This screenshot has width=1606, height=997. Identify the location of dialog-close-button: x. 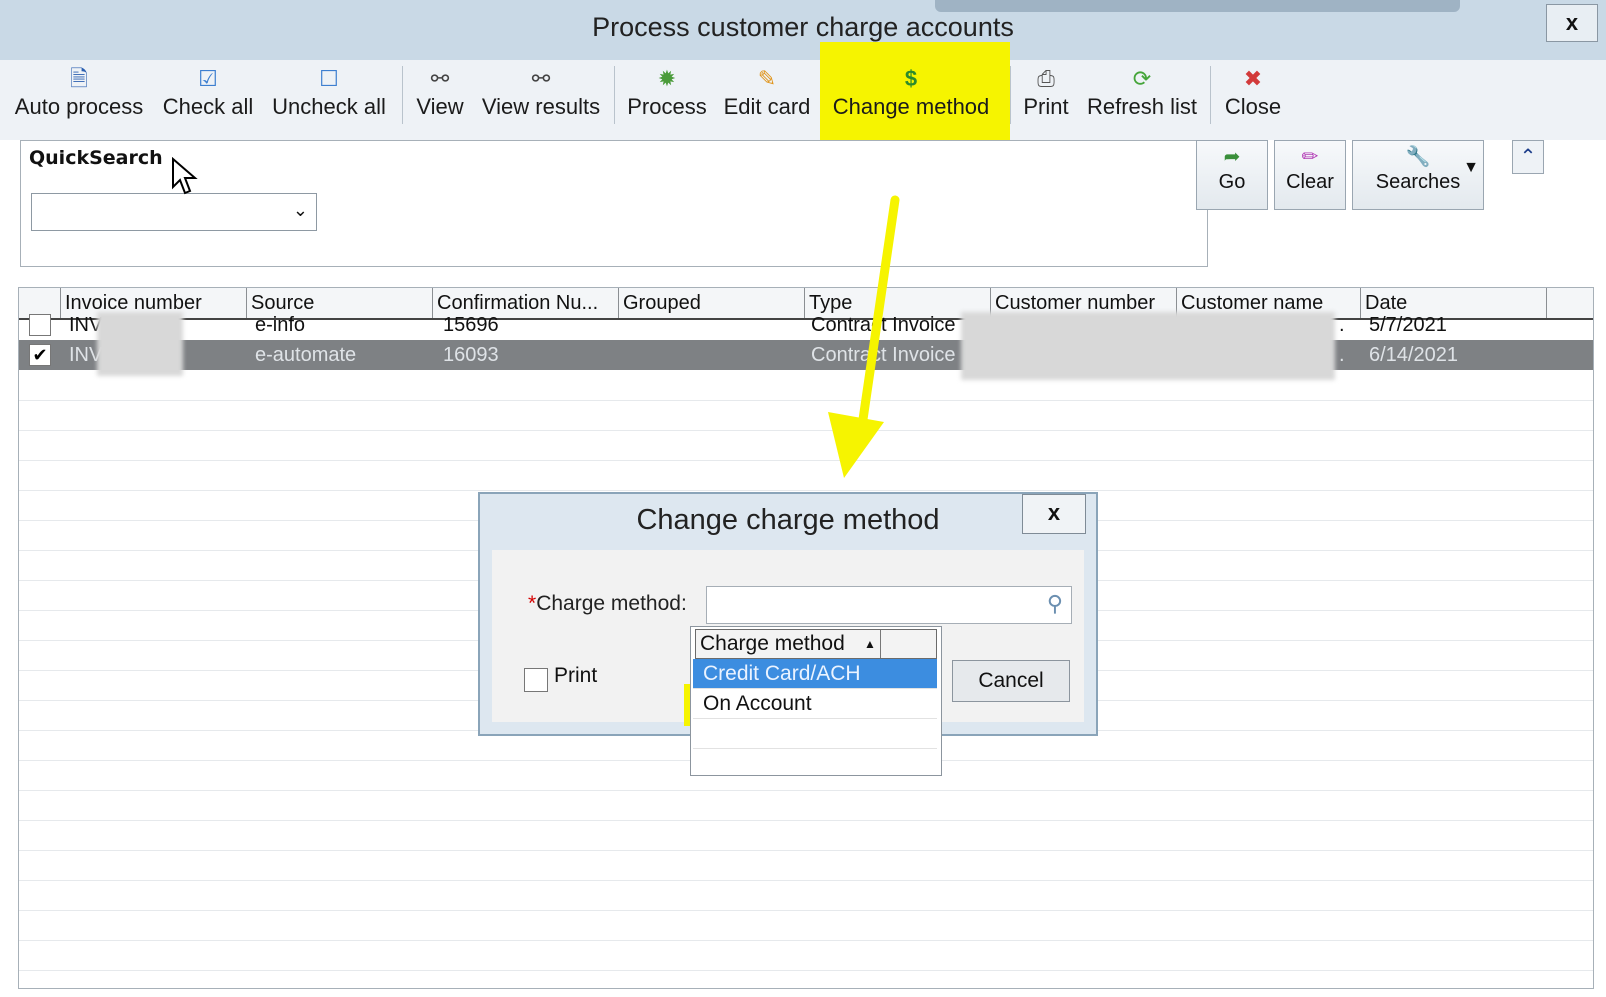
(1054, 514).